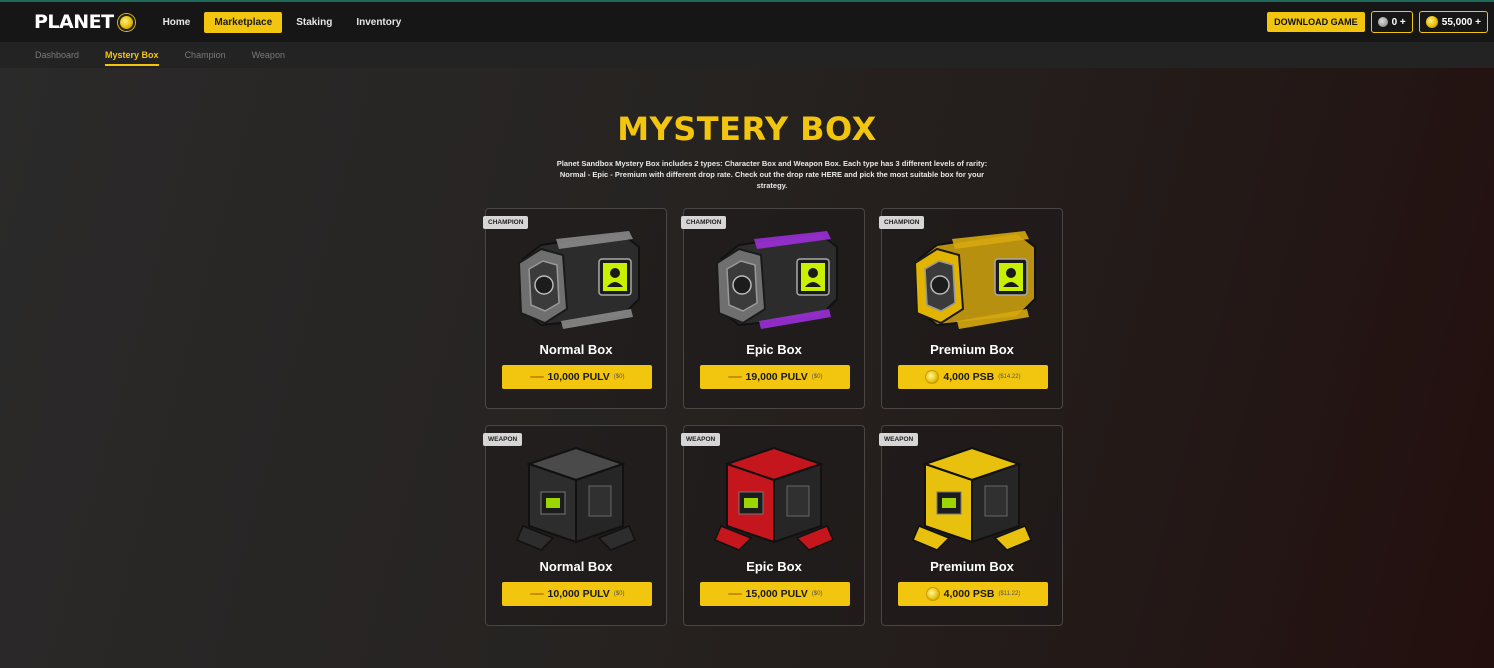 The width and height of the screenshot is (1494, 668). Describe the element at coordinates (74, 22) in the screenshot. I see `logo-text: PLANET` at that location.